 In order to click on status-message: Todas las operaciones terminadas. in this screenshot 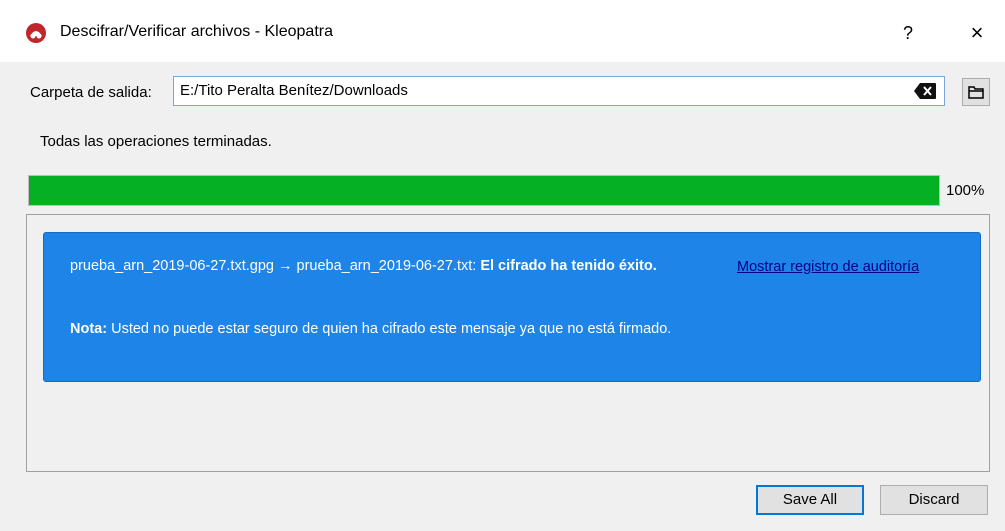, I will do `click(156, 141)`.